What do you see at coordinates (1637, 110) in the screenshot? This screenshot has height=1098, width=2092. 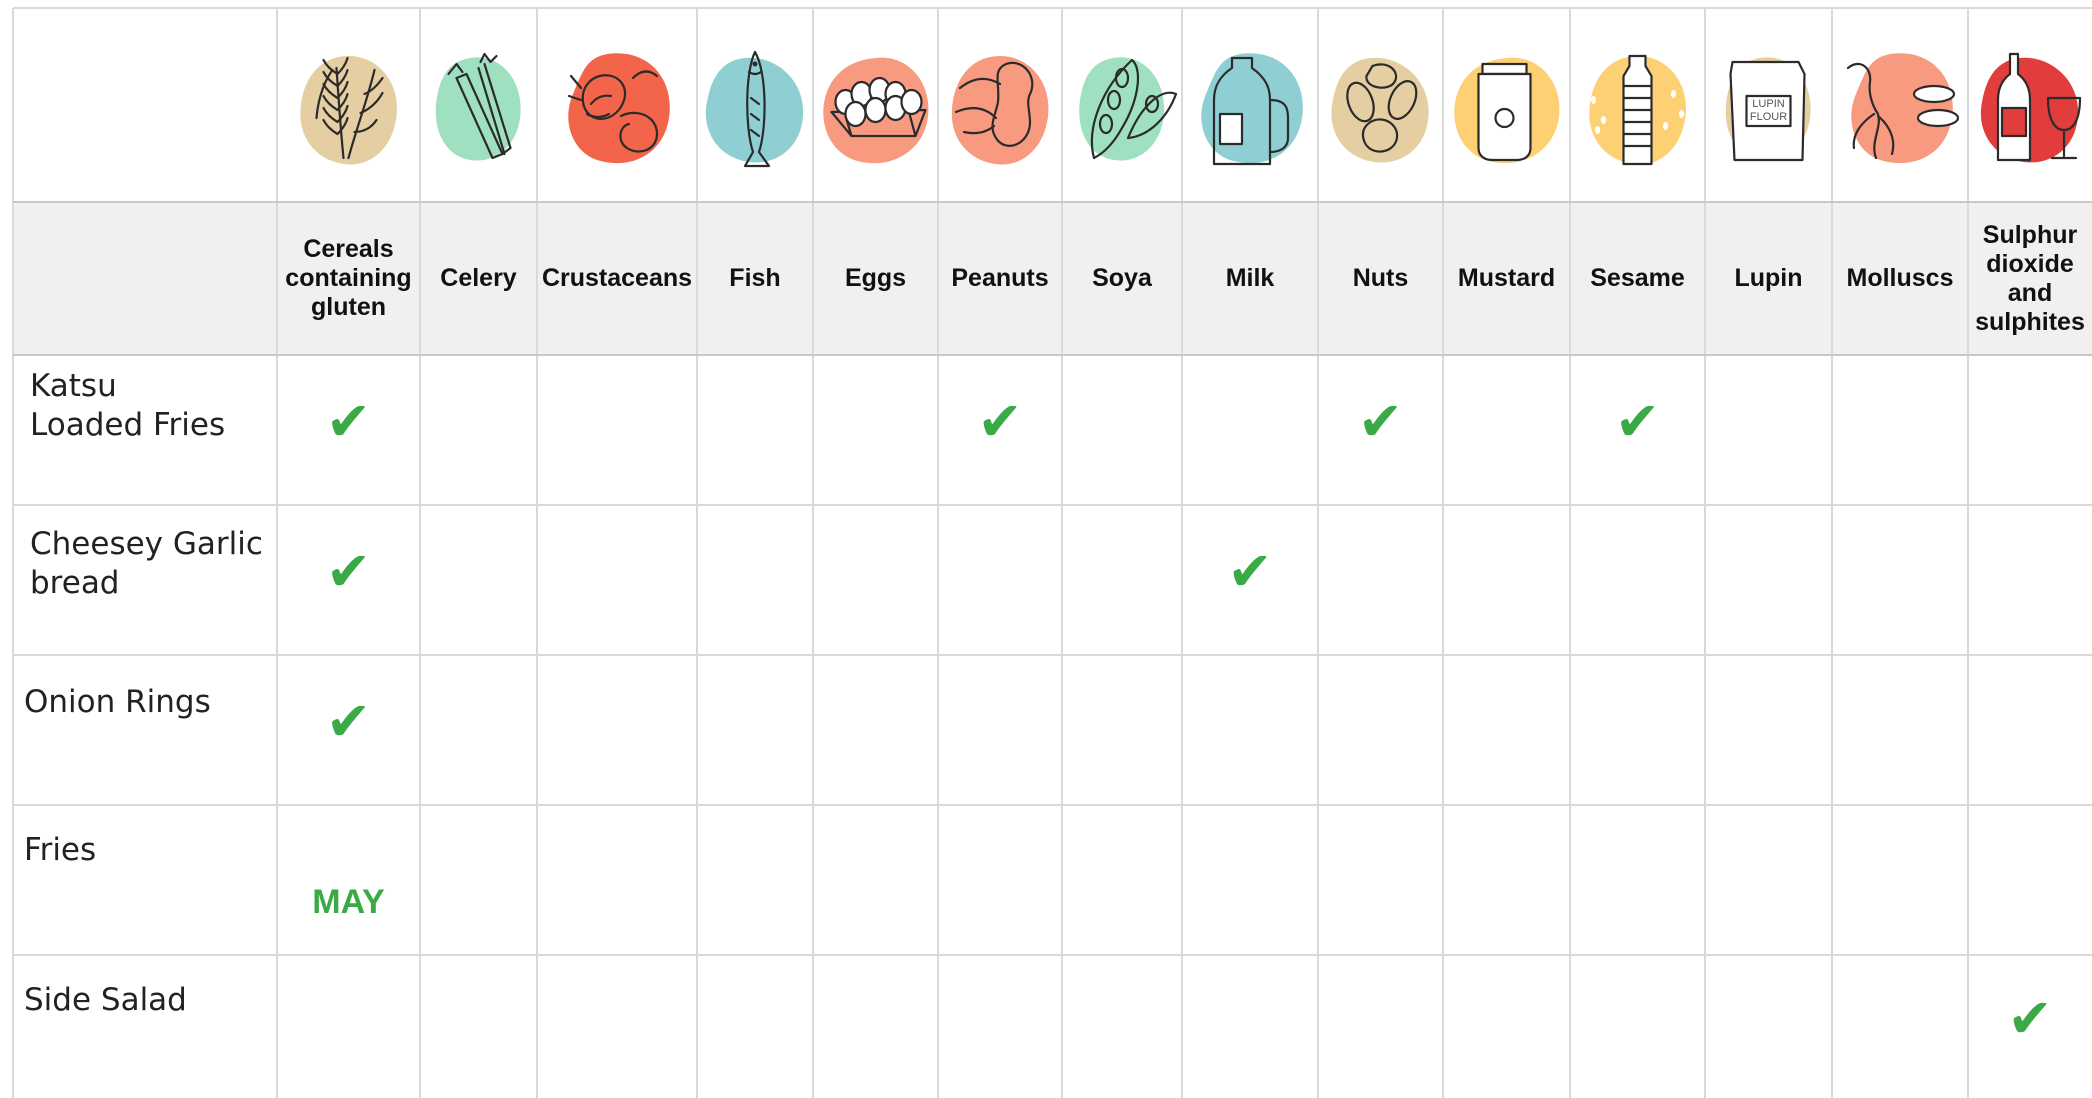 I see `sesame-oil-icon` at bounding box center [1637, 110].